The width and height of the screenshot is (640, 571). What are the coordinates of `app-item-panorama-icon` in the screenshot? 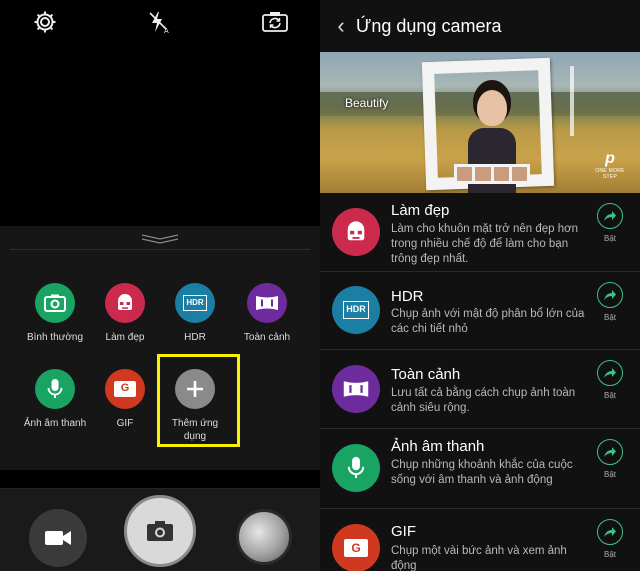 It's located at (356, 389).